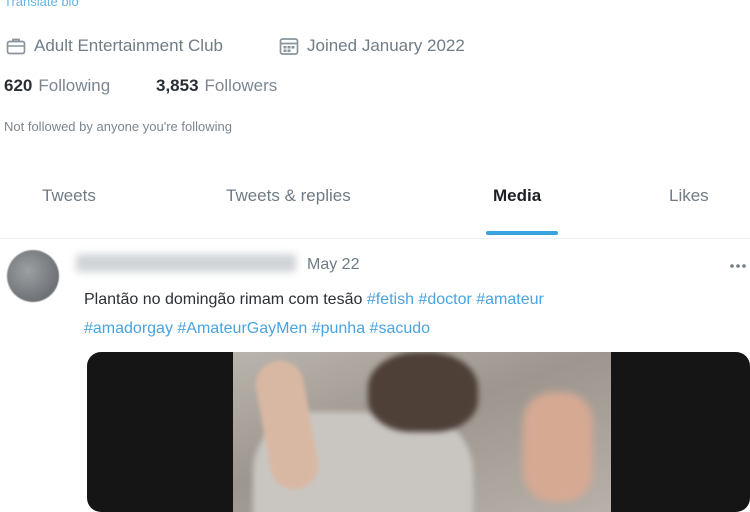 This screenshot has width=750, height=512. I want to click on profile-category-label: Adult Entertainment Club, so click(128, 45).